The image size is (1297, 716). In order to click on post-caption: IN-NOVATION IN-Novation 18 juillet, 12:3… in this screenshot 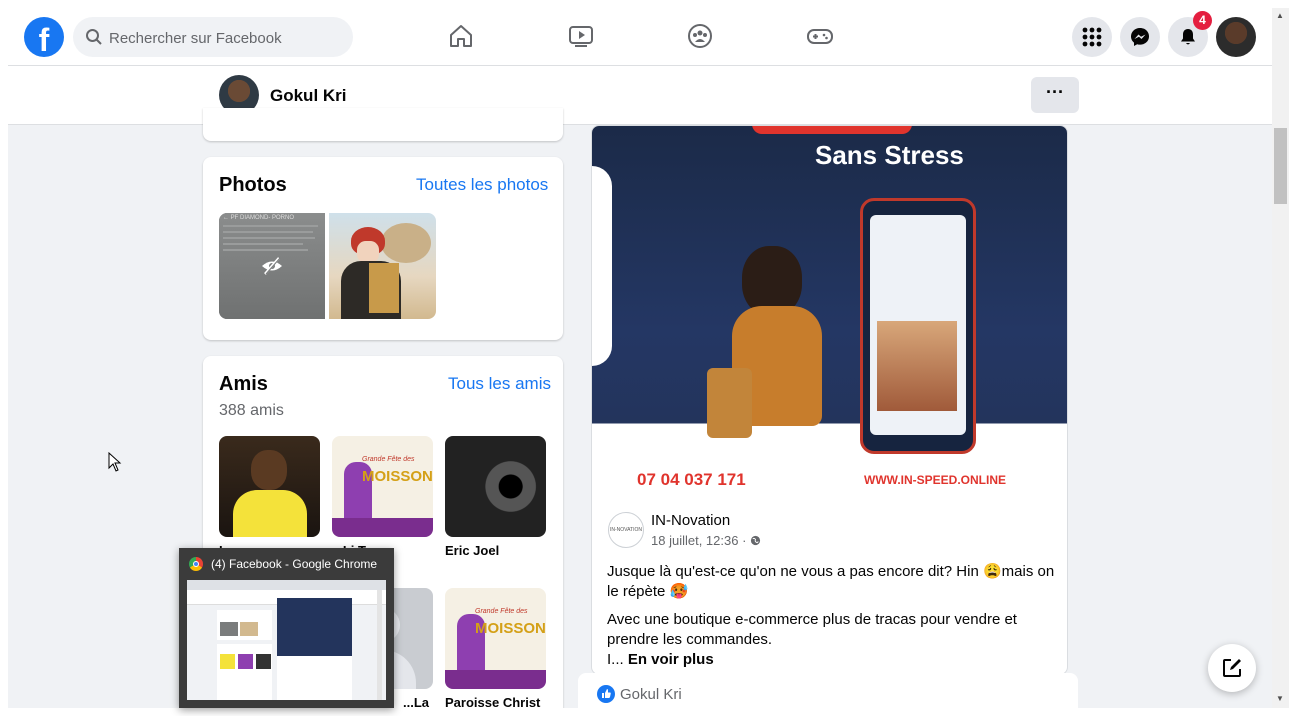, I will do `click(829, 586)`.